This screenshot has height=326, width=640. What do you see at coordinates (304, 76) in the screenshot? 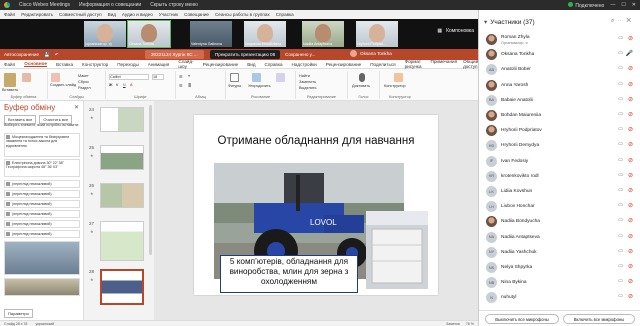
I see `find-button: Найти` at bounding box center [304, 76].